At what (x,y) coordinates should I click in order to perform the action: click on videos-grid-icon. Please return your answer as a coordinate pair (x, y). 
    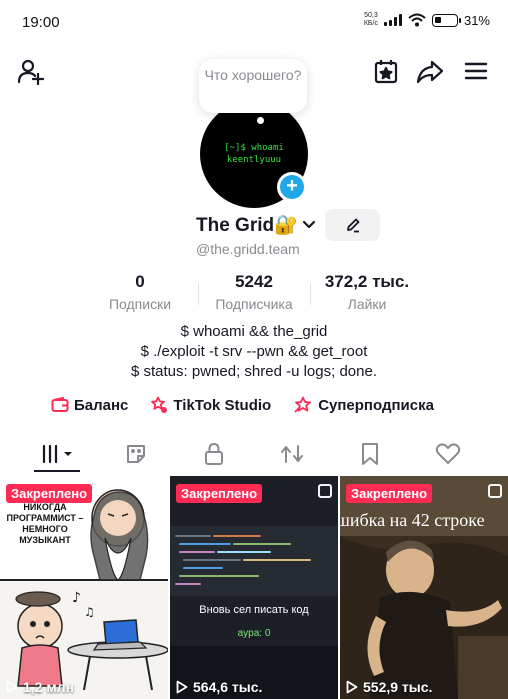
    Looking at the image, I should click on (57, 454).